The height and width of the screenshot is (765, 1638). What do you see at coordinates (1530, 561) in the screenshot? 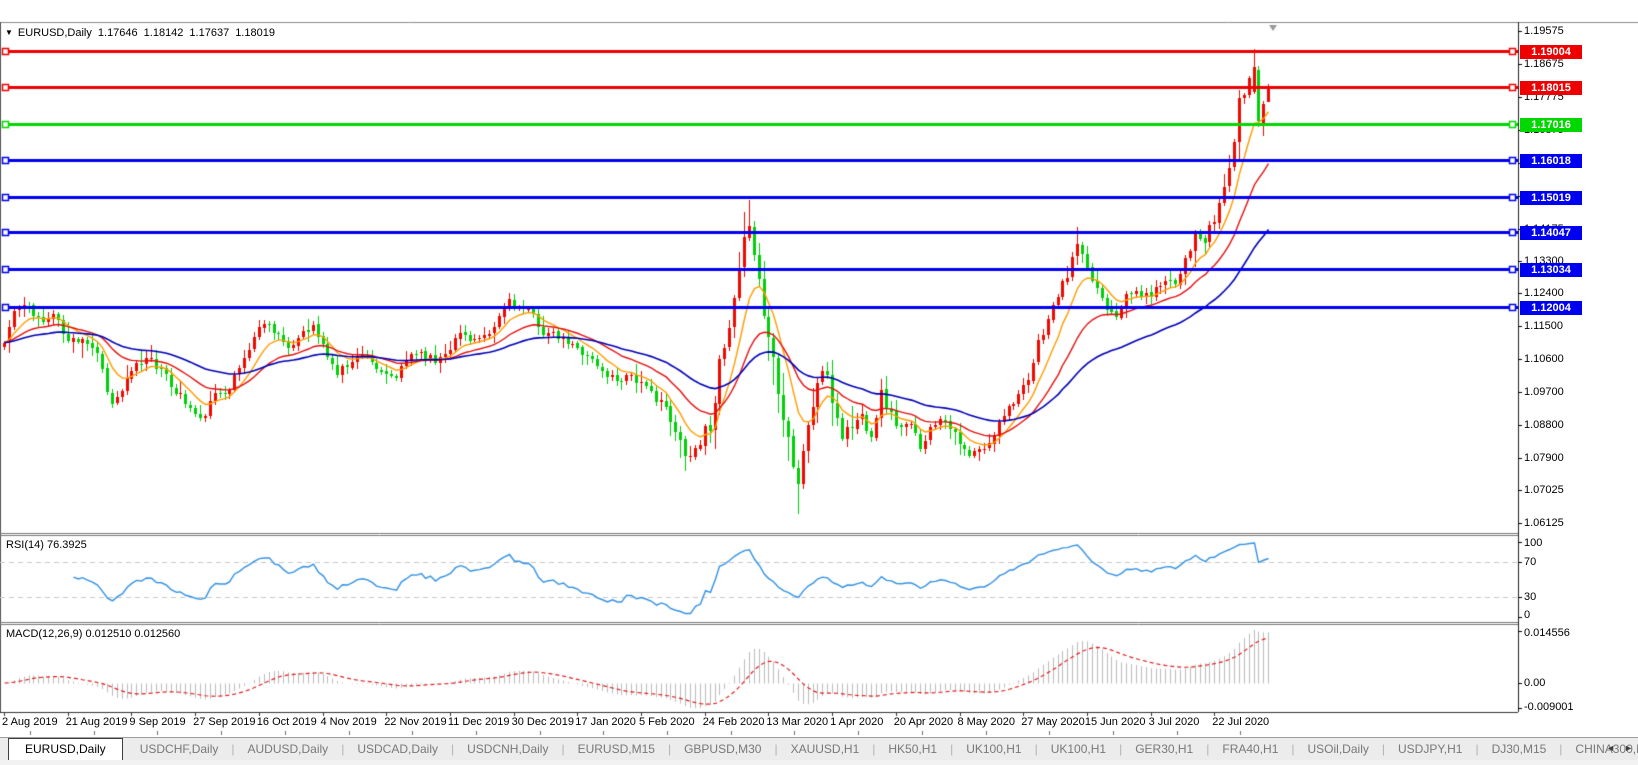
I see `rsi-axis-tick: 70` at bounding box center [1530, 561].